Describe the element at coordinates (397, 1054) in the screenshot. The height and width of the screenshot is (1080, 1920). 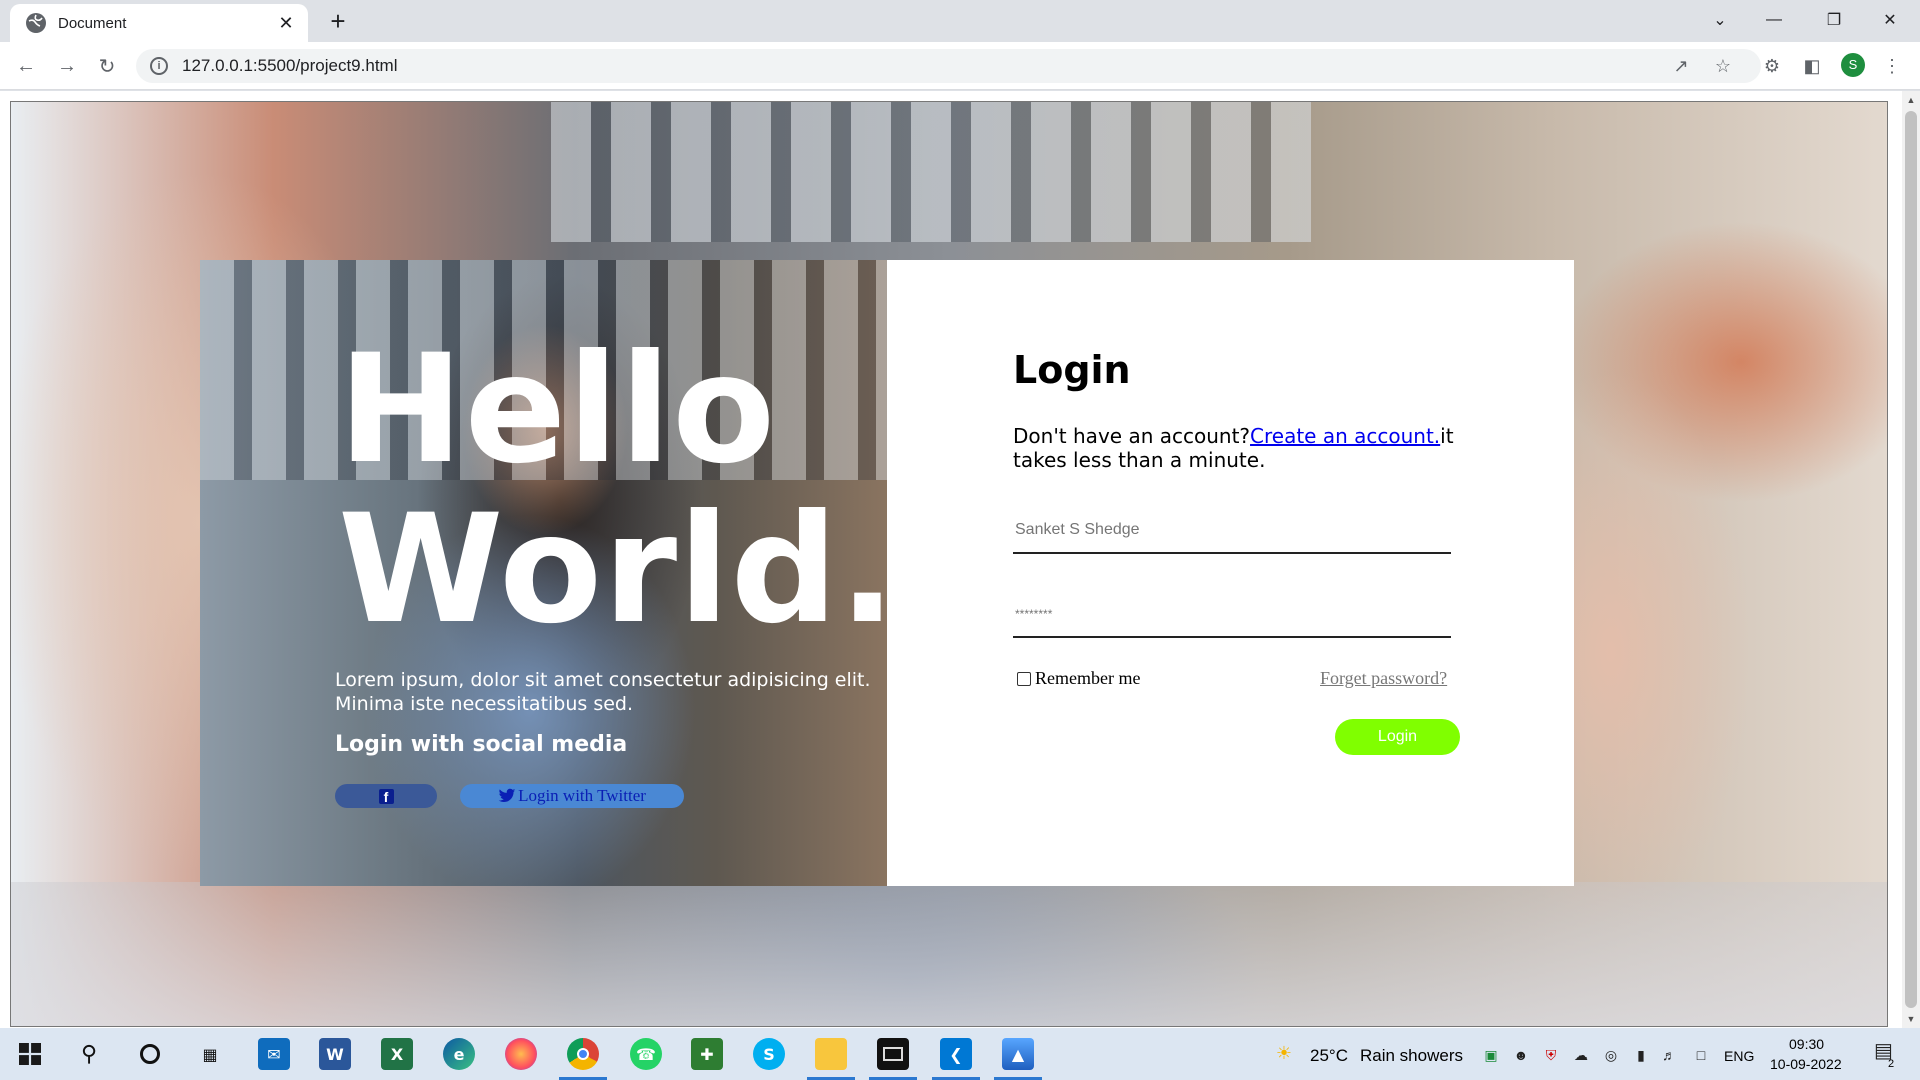
I see `excel-icon: X` at that location.